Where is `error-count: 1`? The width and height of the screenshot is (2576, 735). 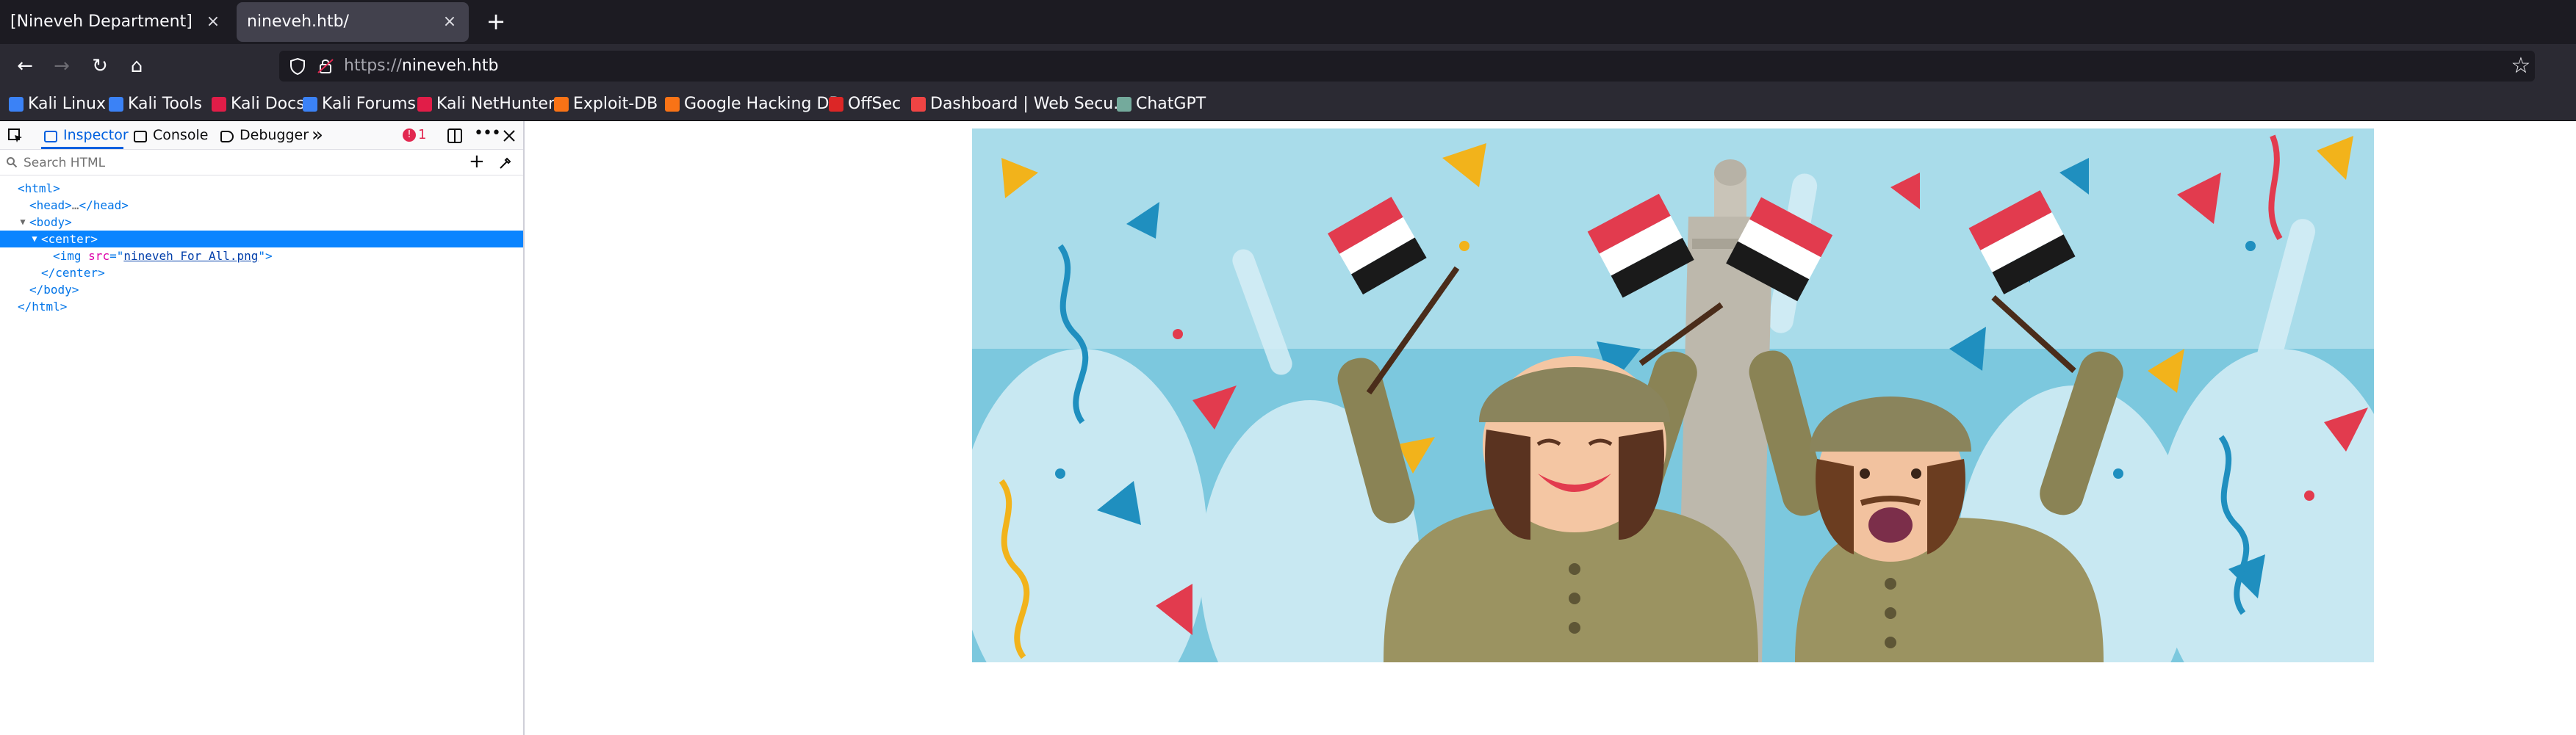
error-count: 1 is located at coordinates (422, 135).